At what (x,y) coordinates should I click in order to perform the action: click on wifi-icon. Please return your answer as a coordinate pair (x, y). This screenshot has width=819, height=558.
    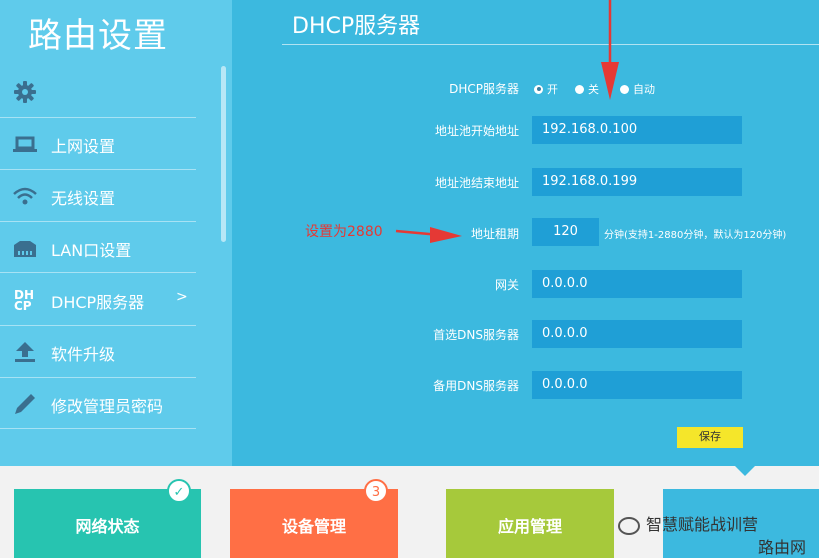
    Looking at the image, I should click on (25, 196).